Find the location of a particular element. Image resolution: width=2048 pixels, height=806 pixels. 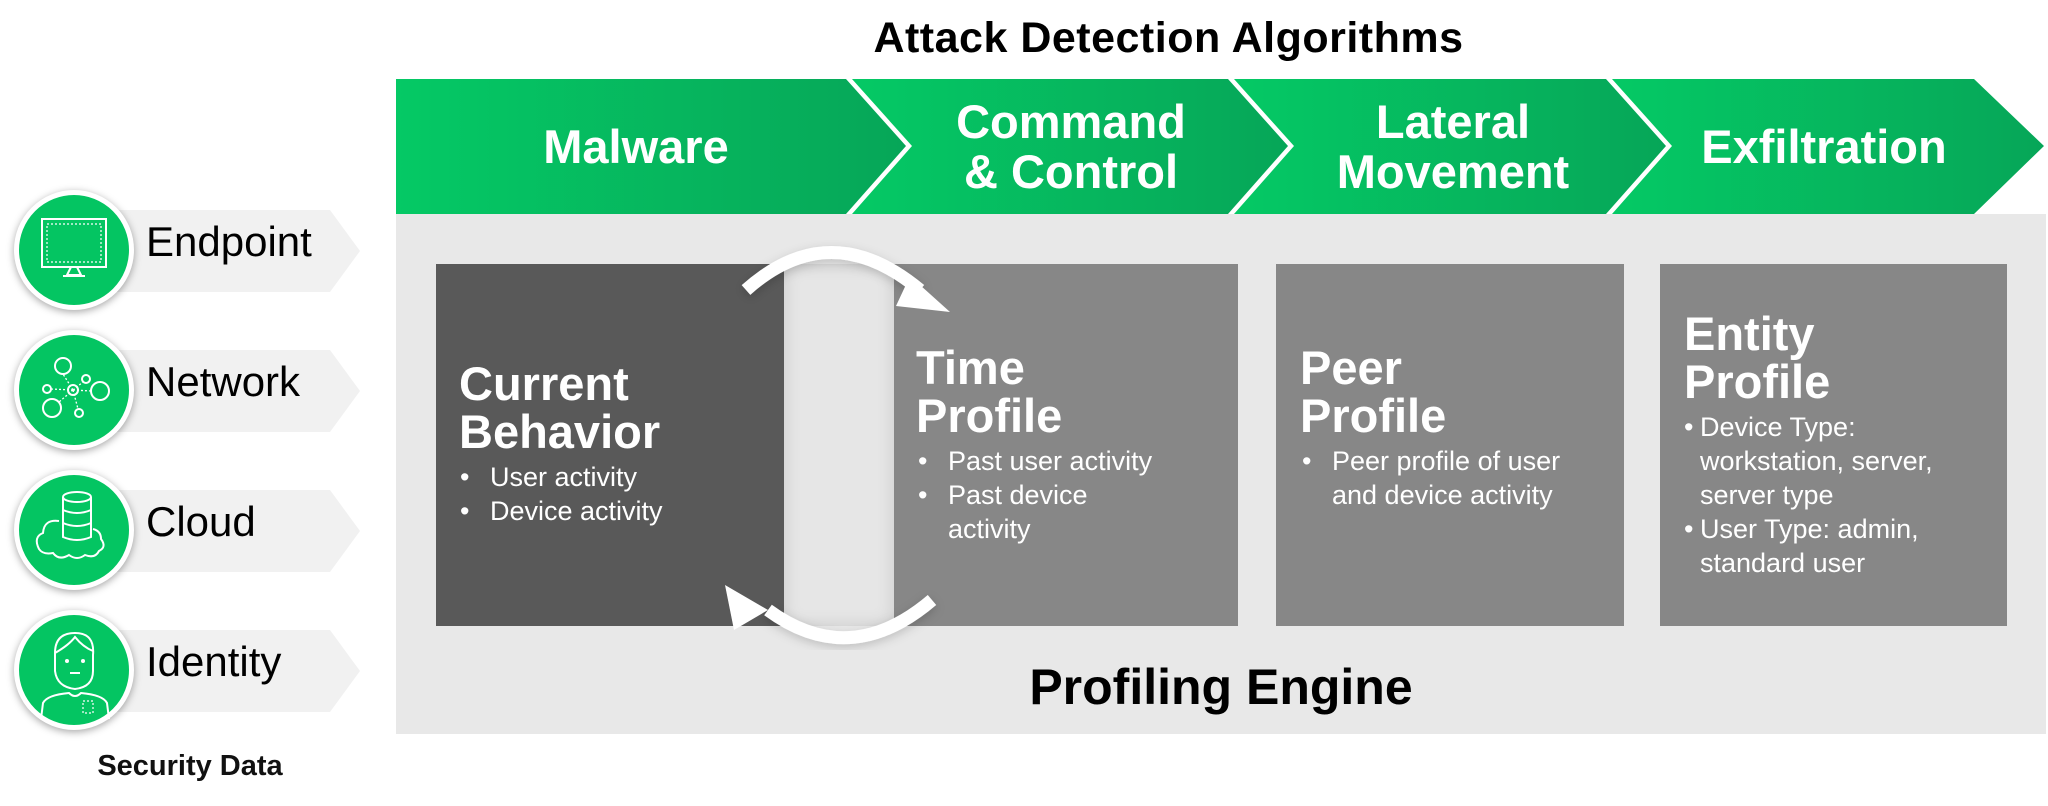

card-bullets: Peer profile of user and device activity is located at coordinates (1435, 478).